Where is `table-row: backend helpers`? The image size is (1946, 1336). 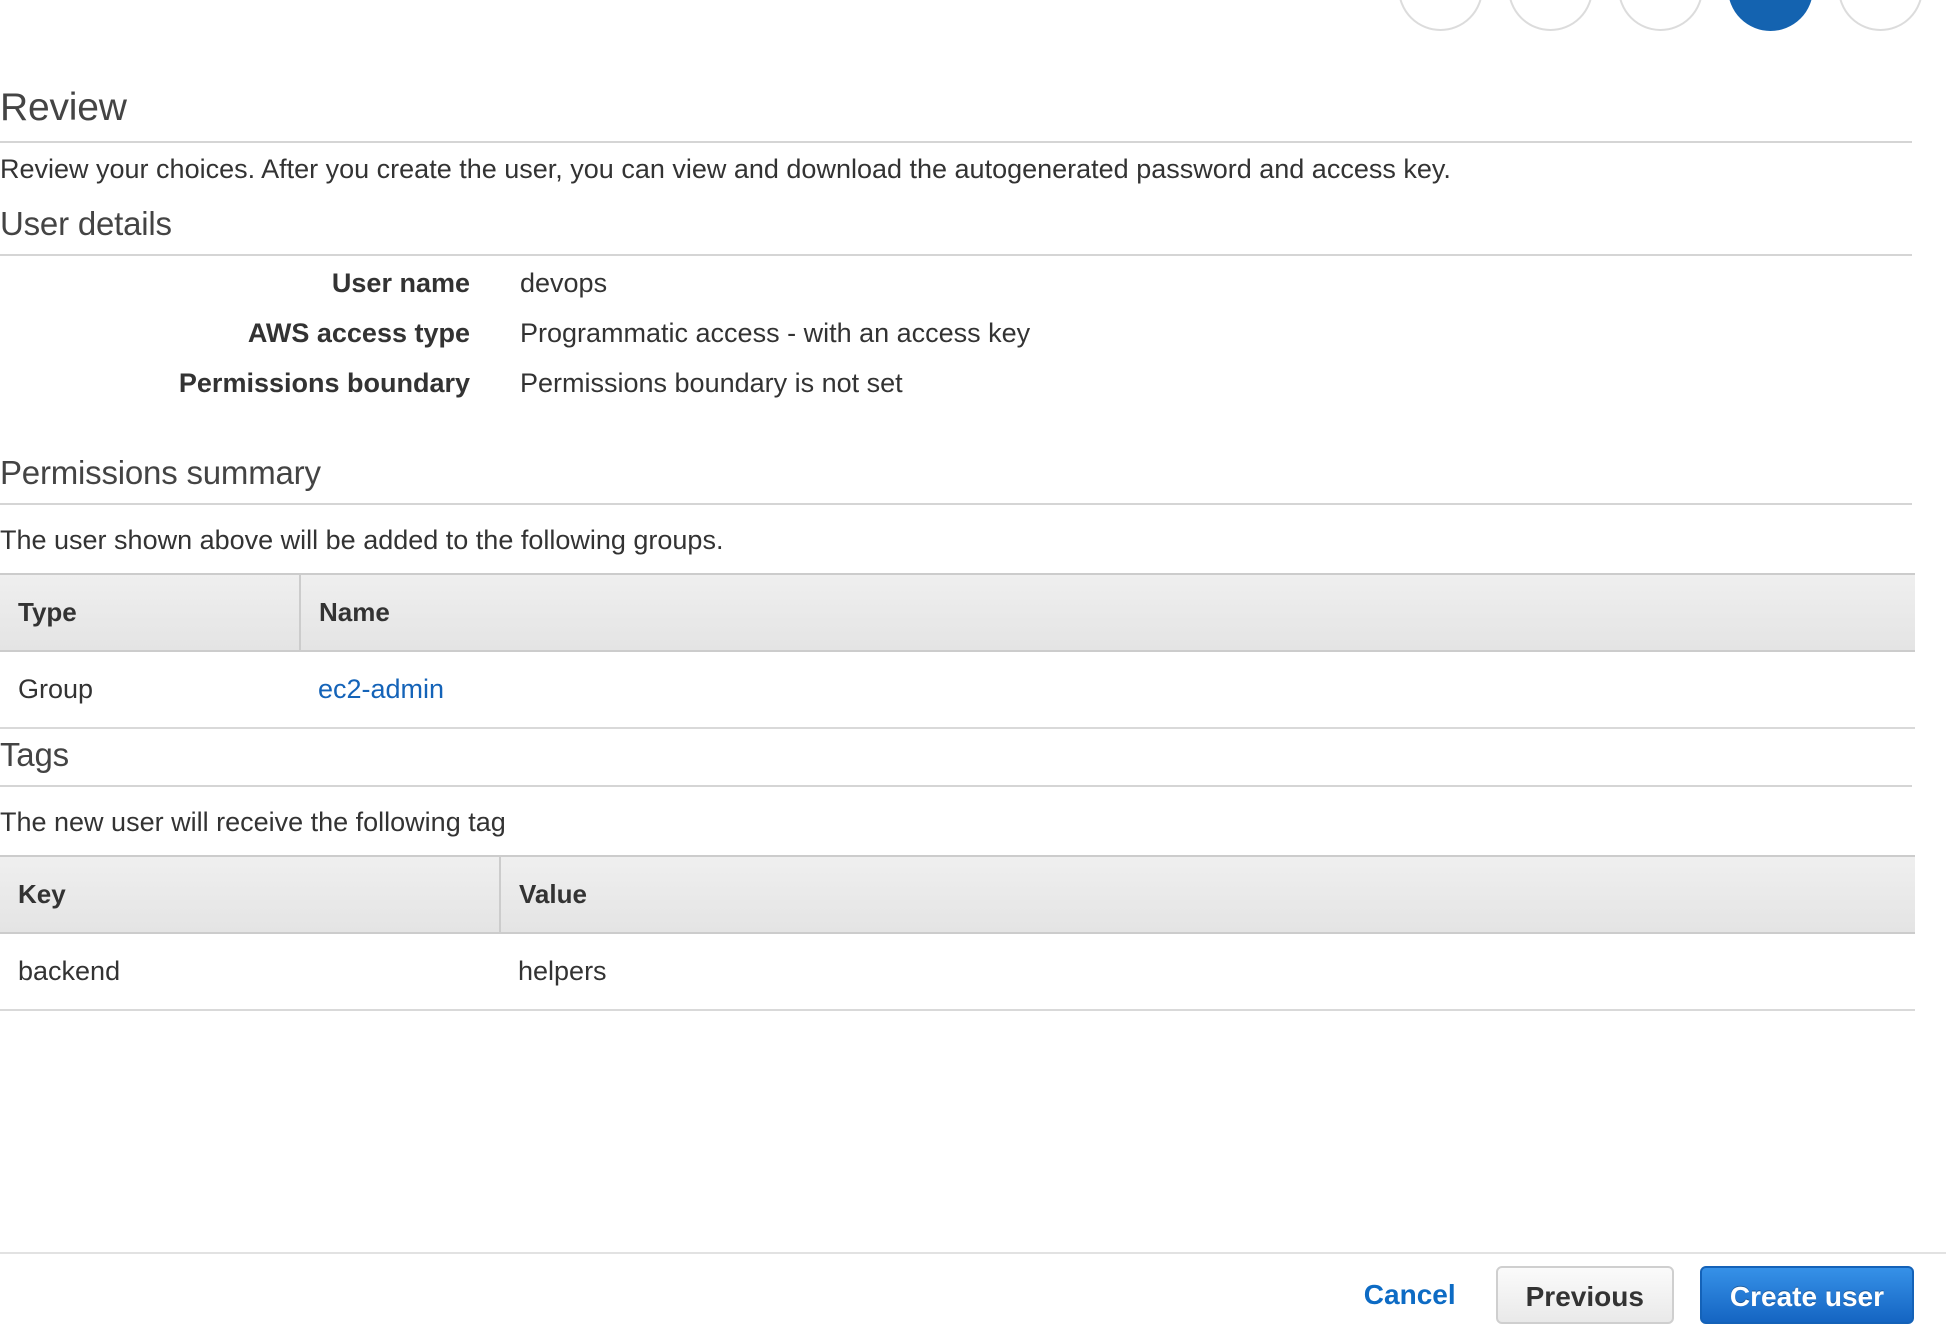 table-row: backend helpers is located at coordinates (957, 972).